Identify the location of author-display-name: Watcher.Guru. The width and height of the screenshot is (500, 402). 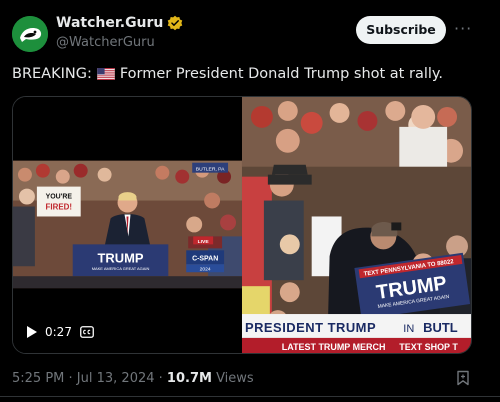
(109, 23).